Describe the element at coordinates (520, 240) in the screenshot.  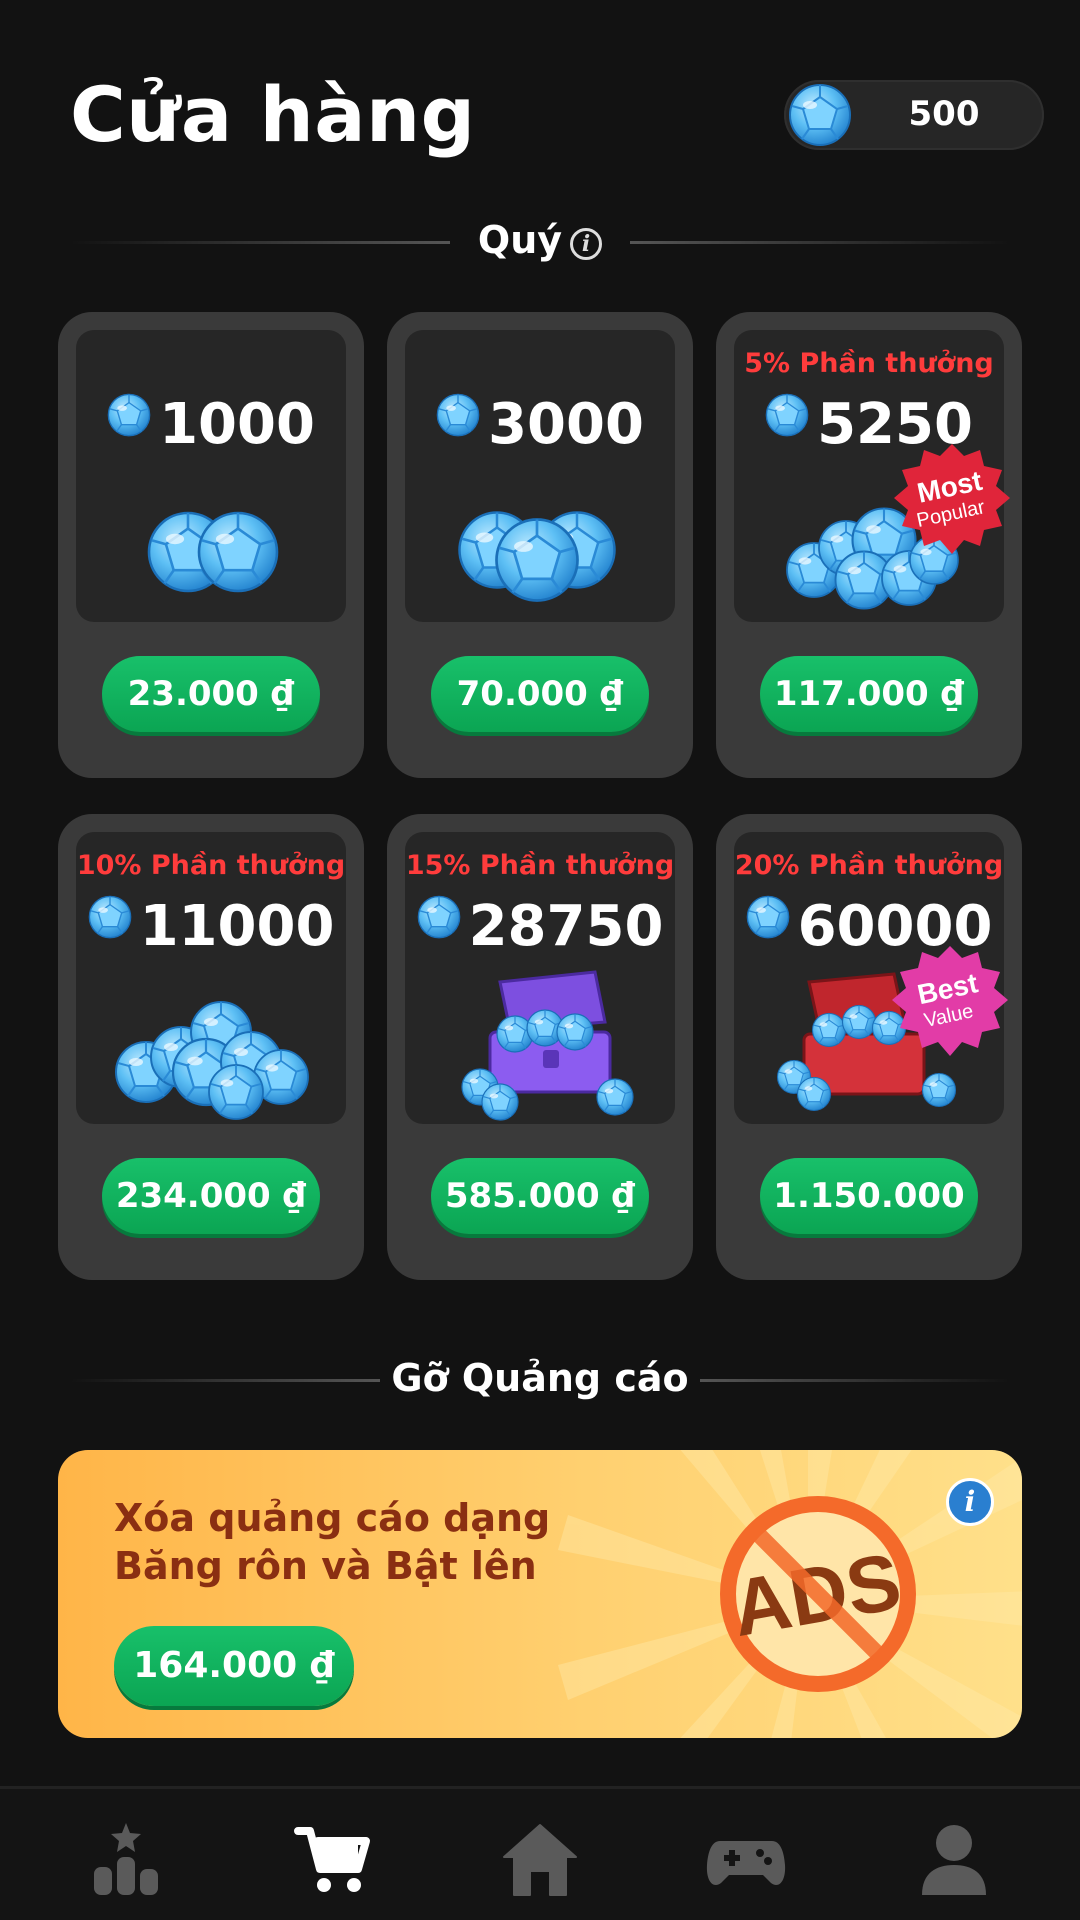
I see `section-title-text: Quý` at that location.